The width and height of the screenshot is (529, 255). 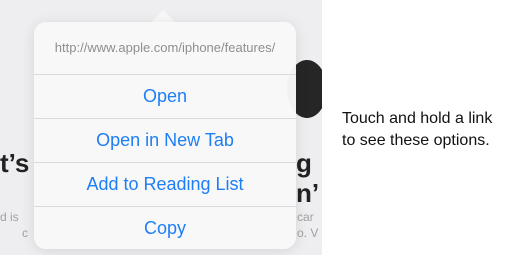 What do you see at coordinates (305, 217) in the screenshot?
I see `background-body-fragment-right-1: car` at bounding box center [305, 217].